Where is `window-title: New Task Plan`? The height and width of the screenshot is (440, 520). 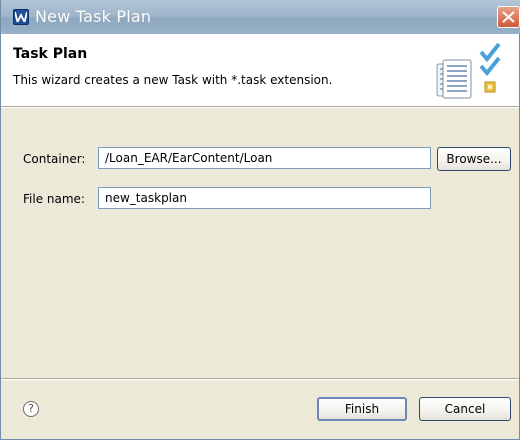
window-title: New Task Plan is located at coordinates (93, 16).